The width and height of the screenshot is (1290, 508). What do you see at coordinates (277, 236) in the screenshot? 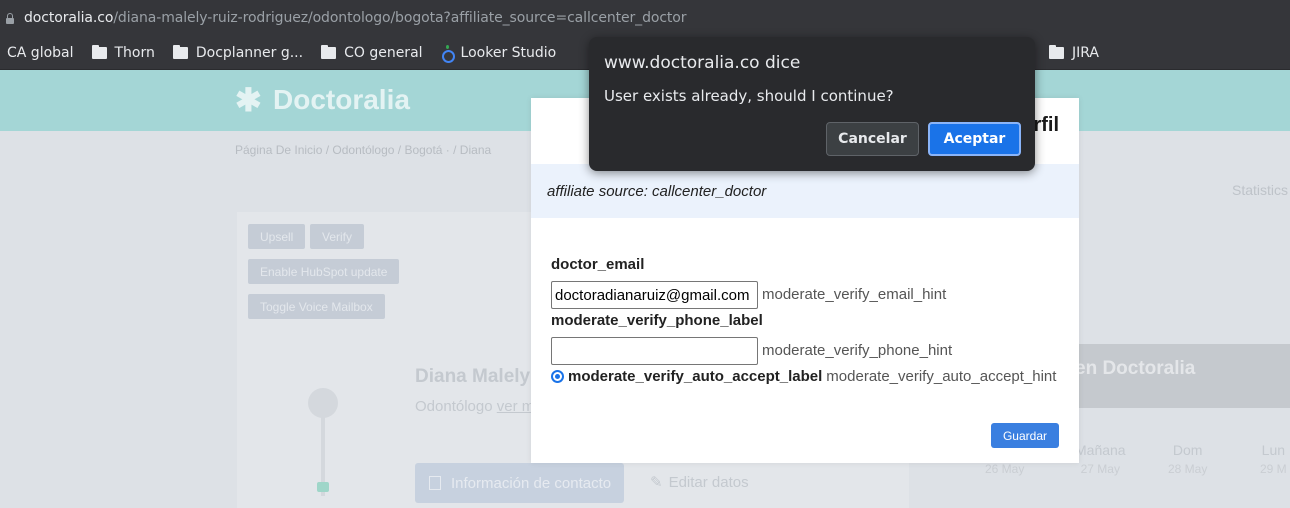
I see `upsell-button: Upsell` at bounding box center [277, 236].